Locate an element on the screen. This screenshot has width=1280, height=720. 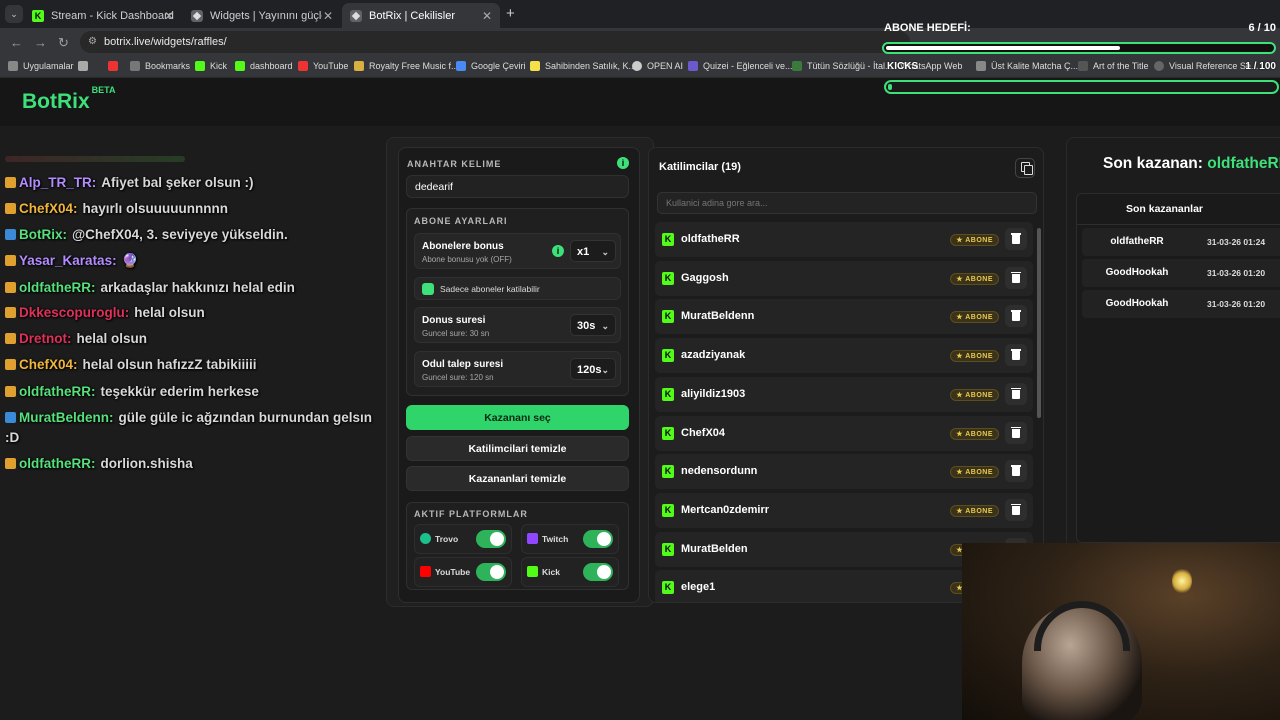
chat-username: BotRix: is located at coordinates (43, 234).